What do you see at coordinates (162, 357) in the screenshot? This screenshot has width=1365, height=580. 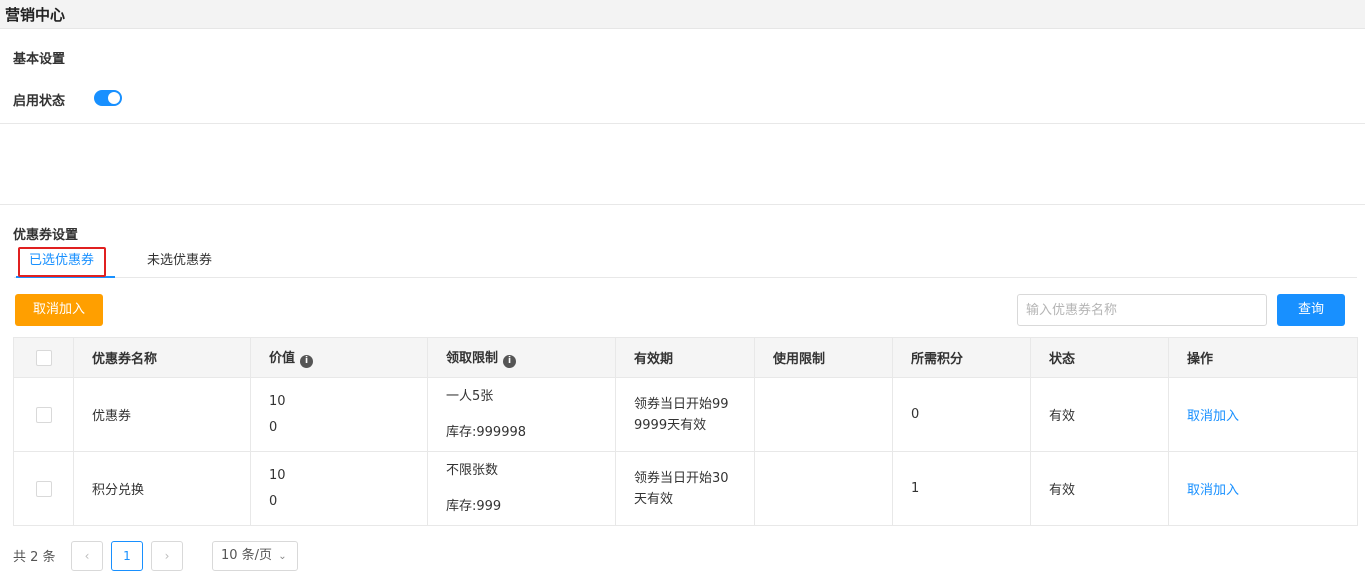 I see `column-header: 优惠券名称` at bounding box center [162, 357].